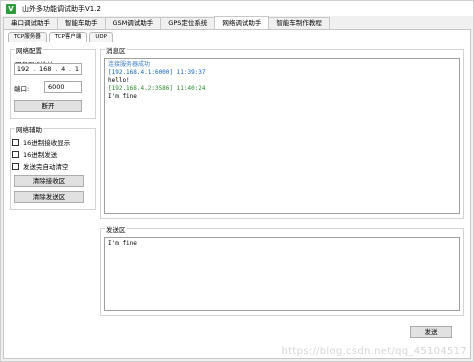 This screenshot has width=474, height=362. Describe the element at coordinates (63, 69) in the screenshot. I see `ip-octet-3: 4` at that location.